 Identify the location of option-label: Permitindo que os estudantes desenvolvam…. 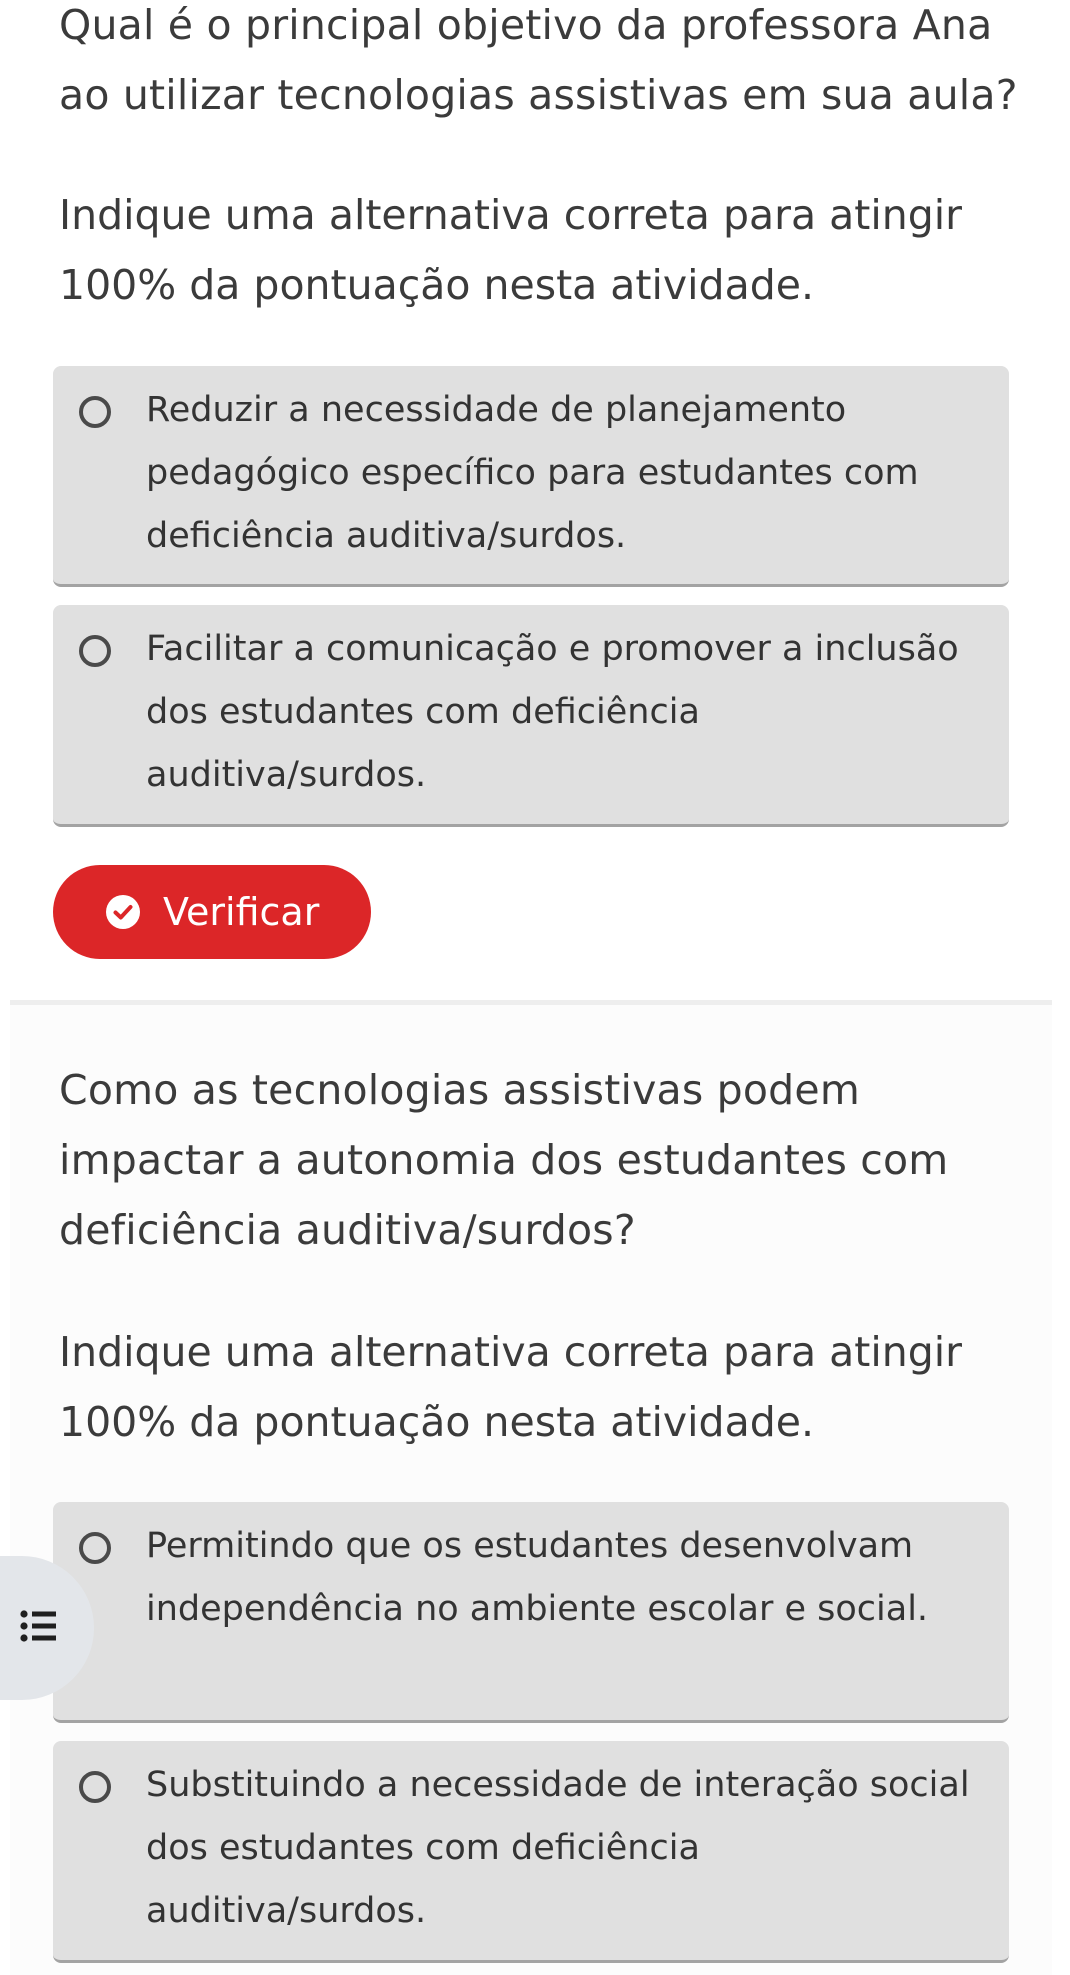
(537, 1577).